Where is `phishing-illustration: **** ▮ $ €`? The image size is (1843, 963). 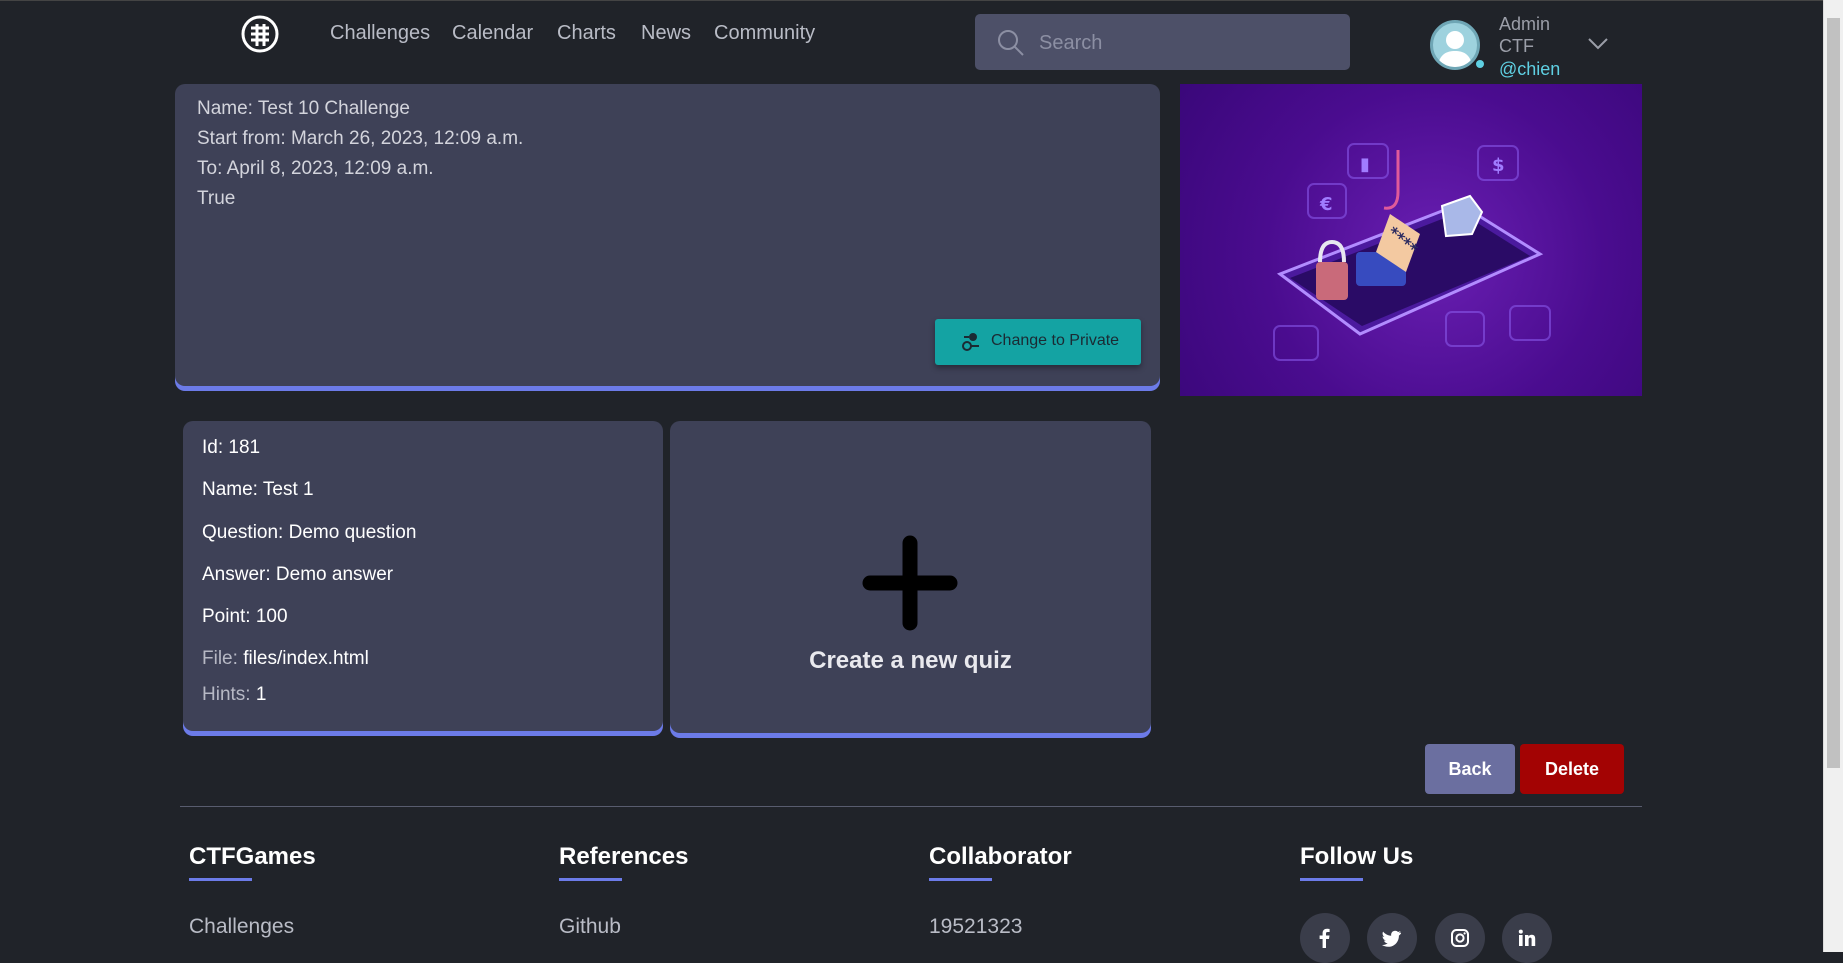
phishing-illustration: **** ▮ $ € is located at coordinates (1411, 240).